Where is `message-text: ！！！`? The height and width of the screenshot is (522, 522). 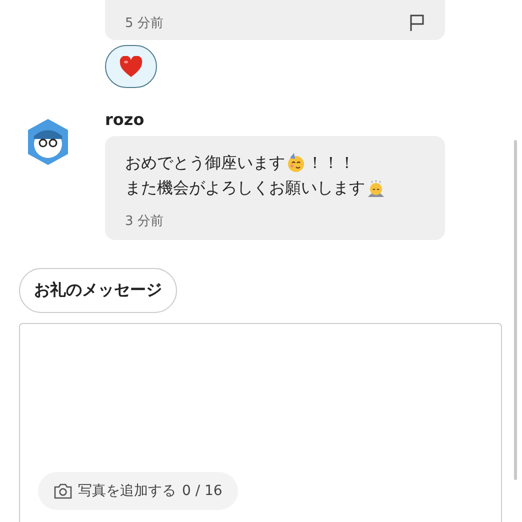
message-text: ！！！ is located at coordinates (331, 163).